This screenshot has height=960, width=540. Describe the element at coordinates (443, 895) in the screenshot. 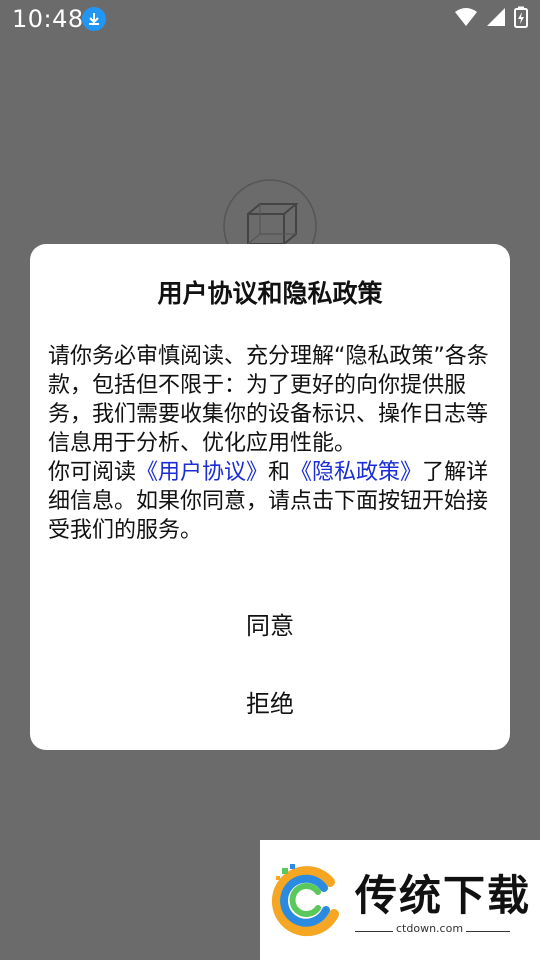

I see `watermark-brand: 传统下载` at that location.